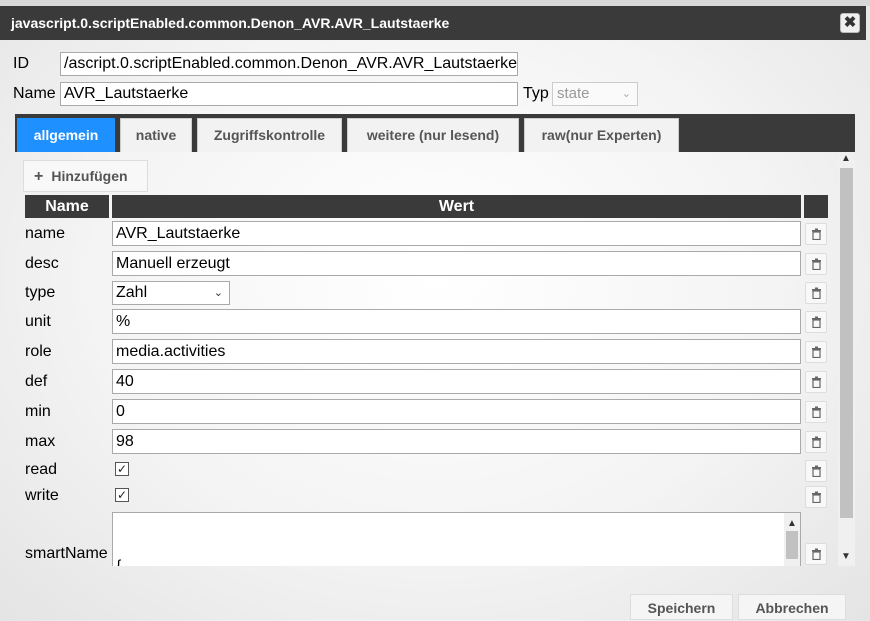  What do you see at coordinates (456, 411) in the screenshot?
I see `value-field-min: 0` at bounding box center [456, 411].